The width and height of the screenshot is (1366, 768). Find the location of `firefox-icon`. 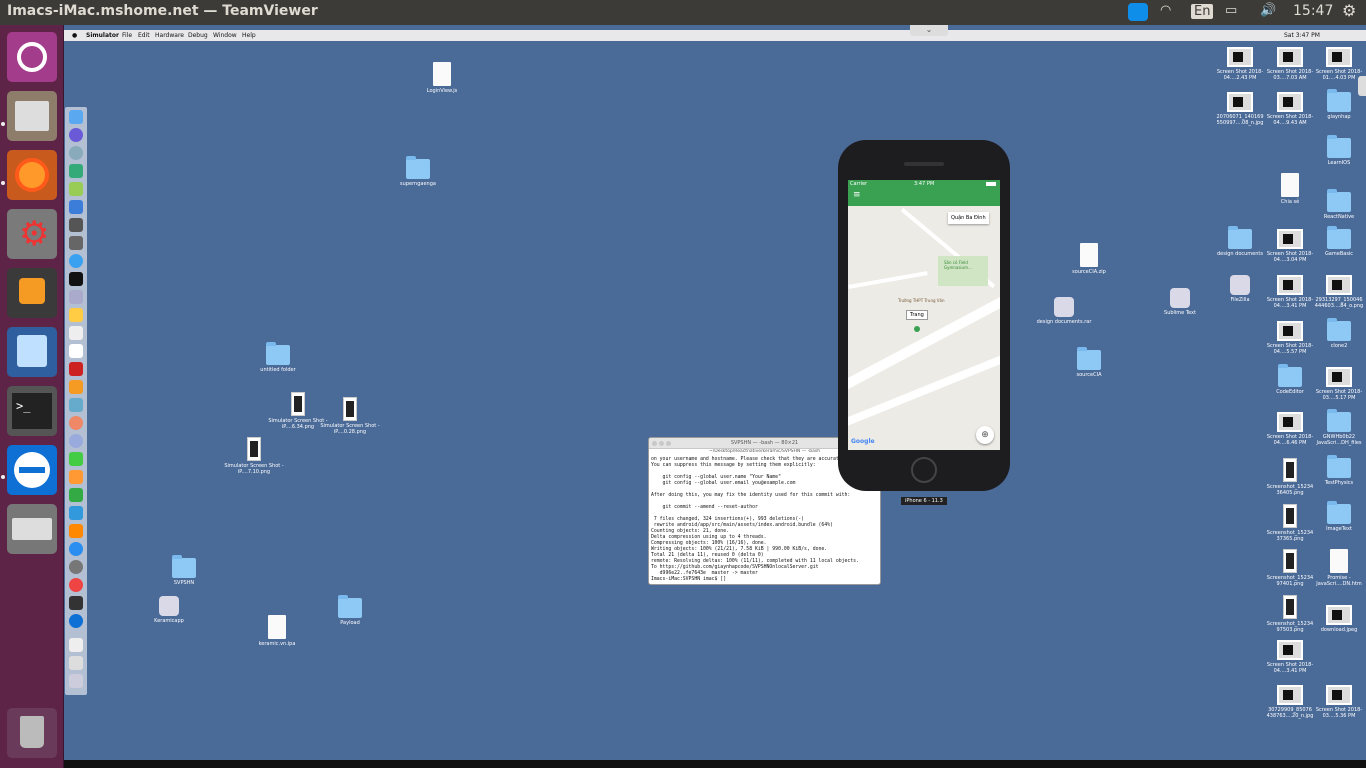

firefox-icon is located at coordinates (32, 175).